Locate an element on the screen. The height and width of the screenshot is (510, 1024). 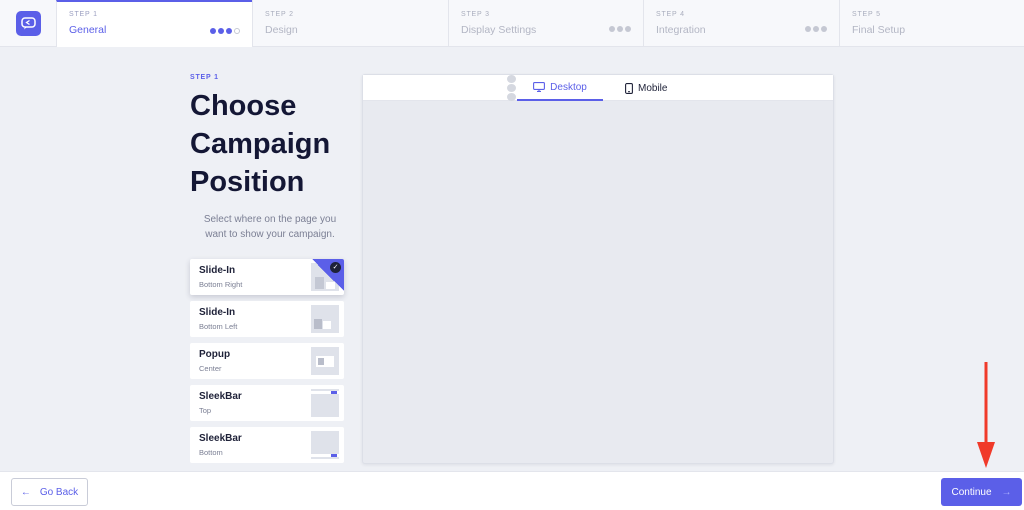
drag-handle-icon is located at coordinates (511, 88).